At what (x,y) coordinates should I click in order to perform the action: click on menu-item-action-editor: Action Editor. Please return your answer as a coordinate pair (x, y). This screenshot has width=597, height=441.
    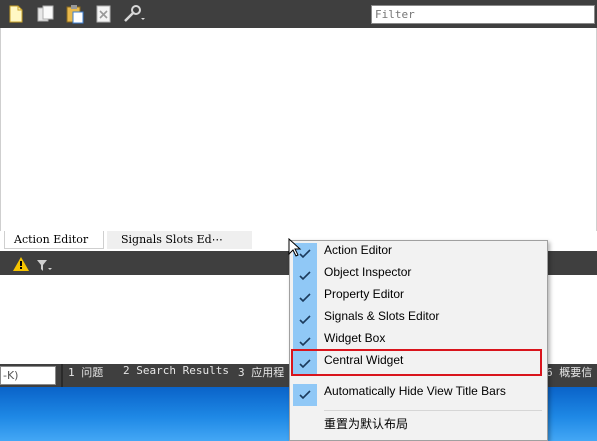
    Looking at the image, I should click on (418, 254).